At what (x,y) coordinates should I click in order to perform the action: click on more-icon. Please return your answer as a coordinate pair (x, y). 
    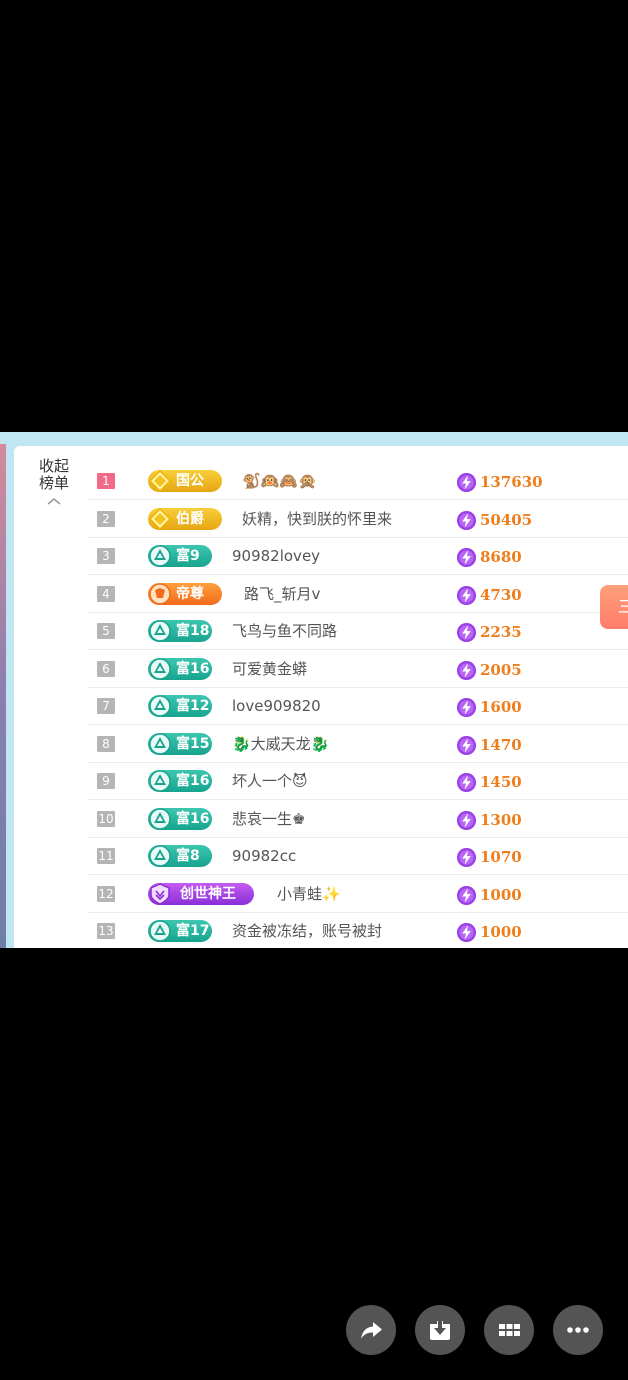
    Looking at the image, I should click on (578, 1330).